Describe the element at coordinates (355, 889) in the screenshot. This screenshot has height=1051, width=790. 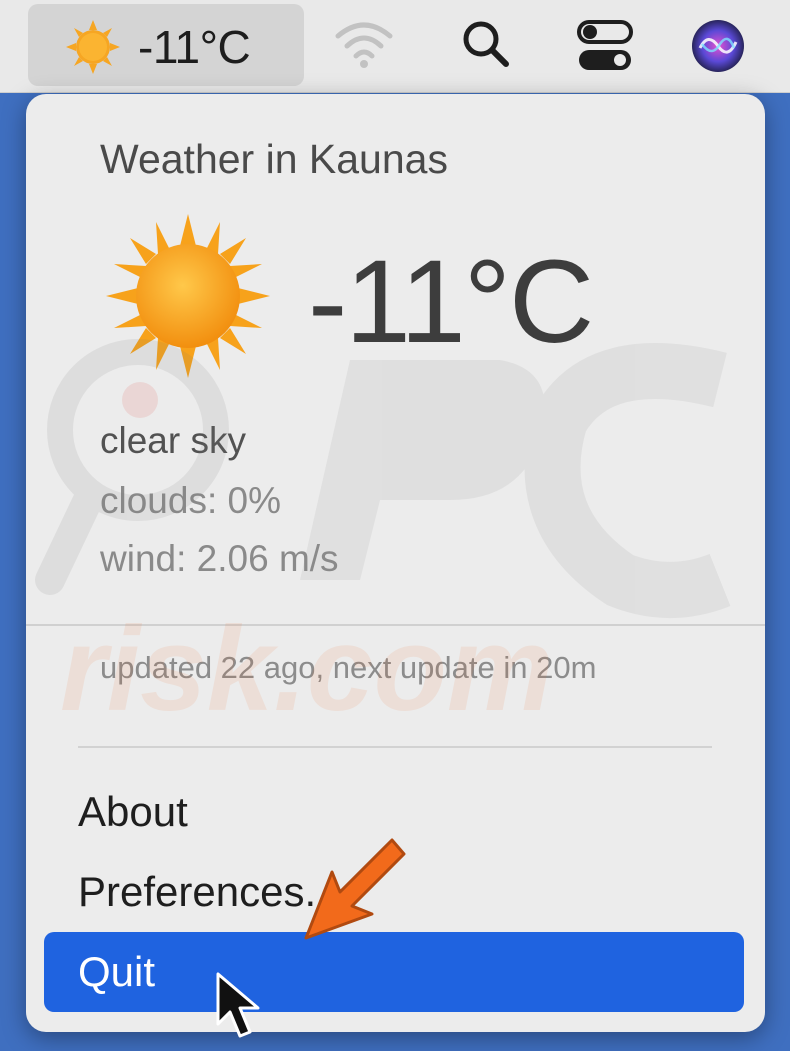
I see `arrow-annotation-icon` at that location.